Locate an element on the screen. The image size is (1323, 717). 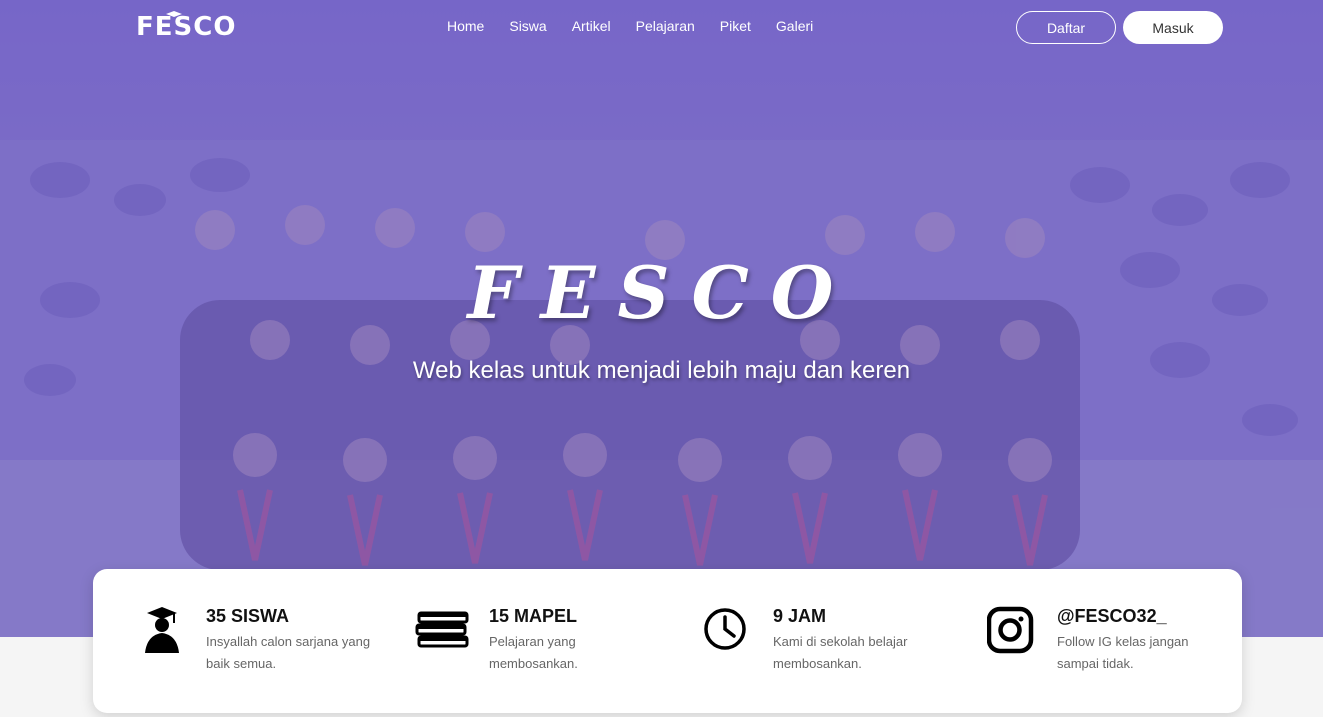
stat-subjects: 15 MAPEL Pelajaran yang membosankan. is located at coordinates (535, 641).